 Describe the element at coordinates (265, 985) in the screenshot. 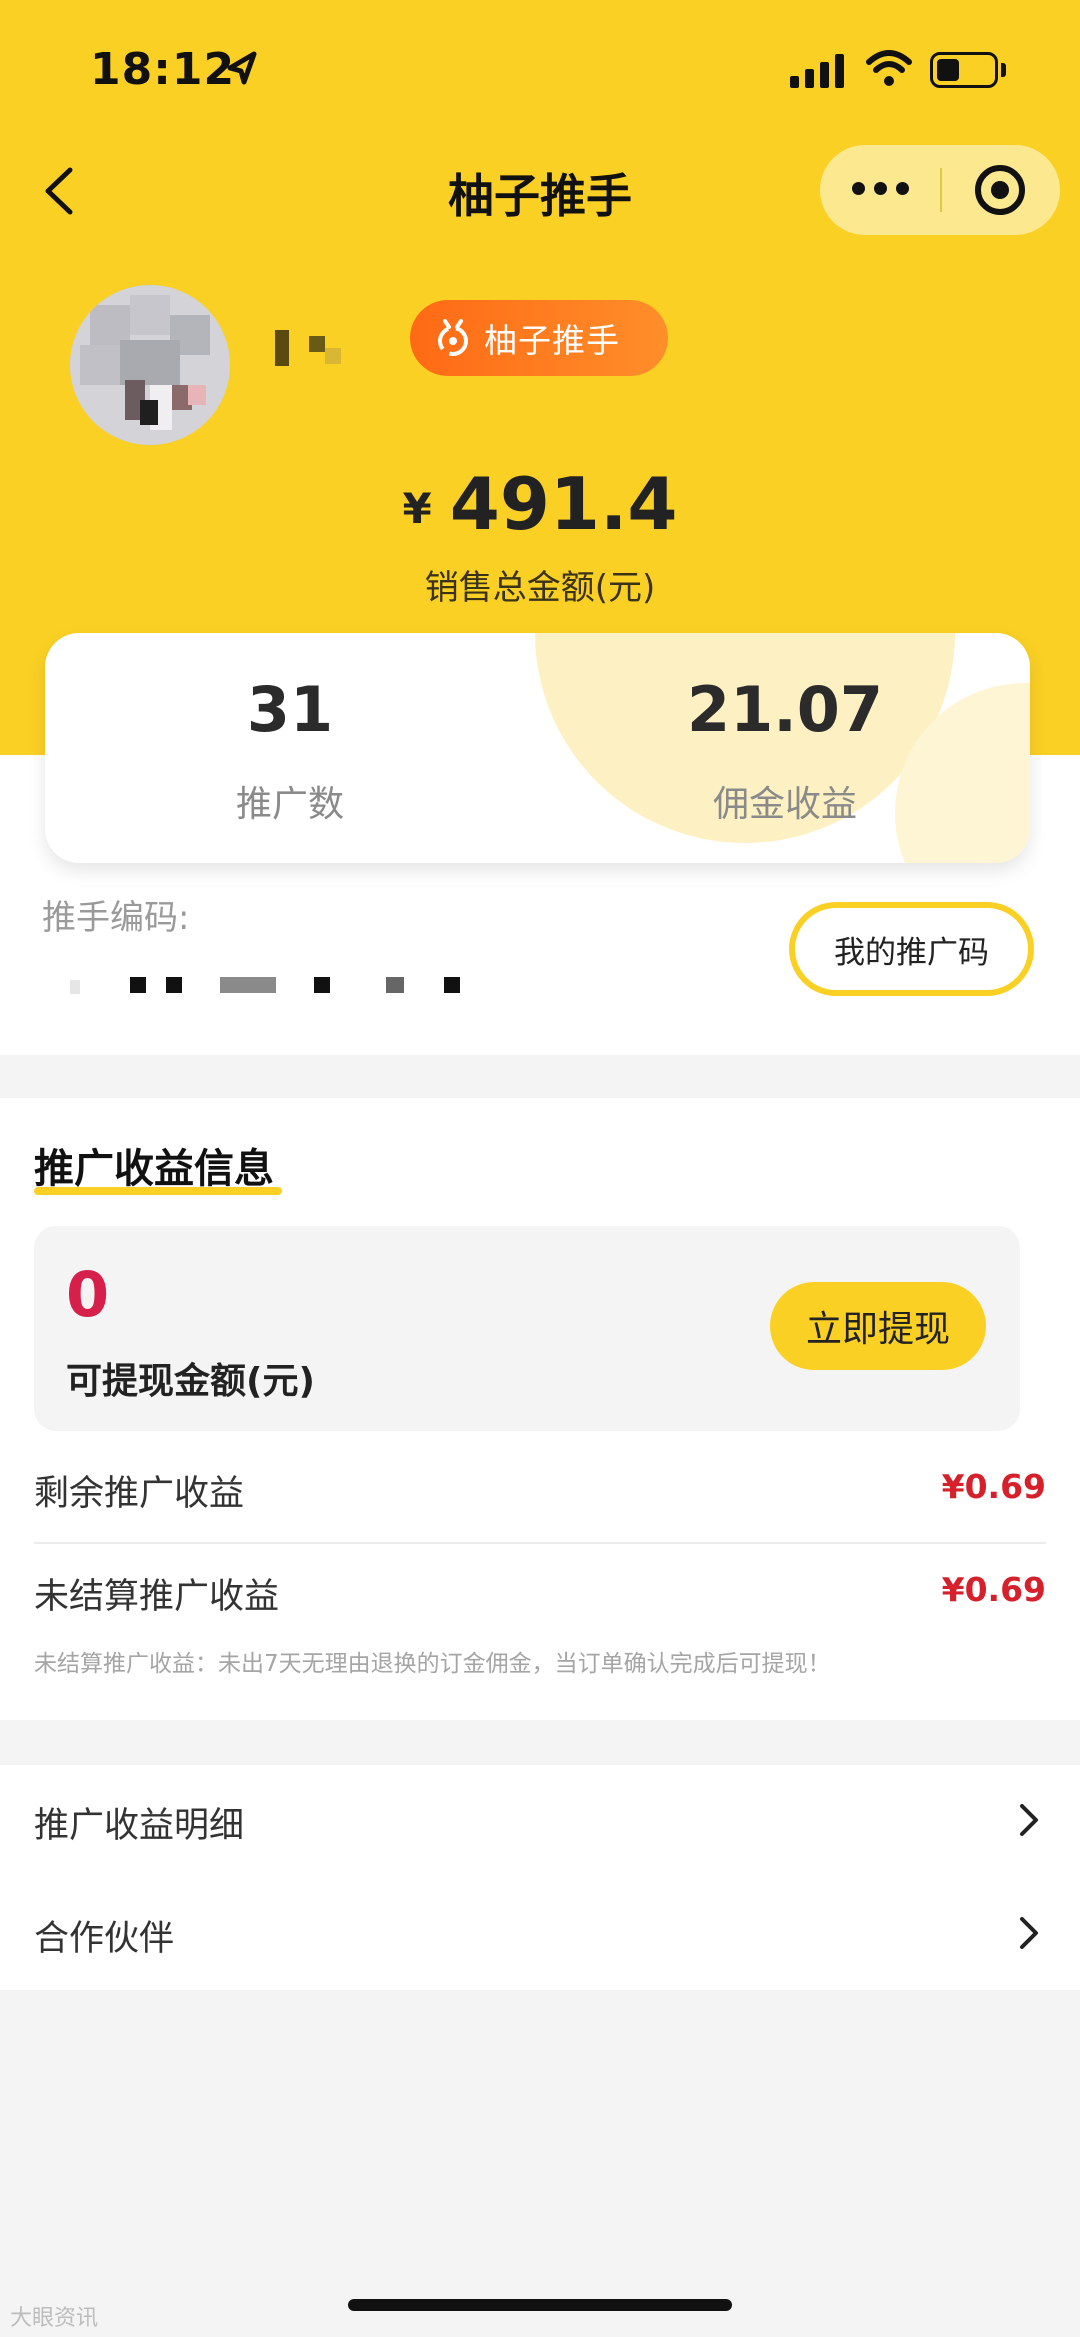

I see `promoter-code-redacted` at that location.